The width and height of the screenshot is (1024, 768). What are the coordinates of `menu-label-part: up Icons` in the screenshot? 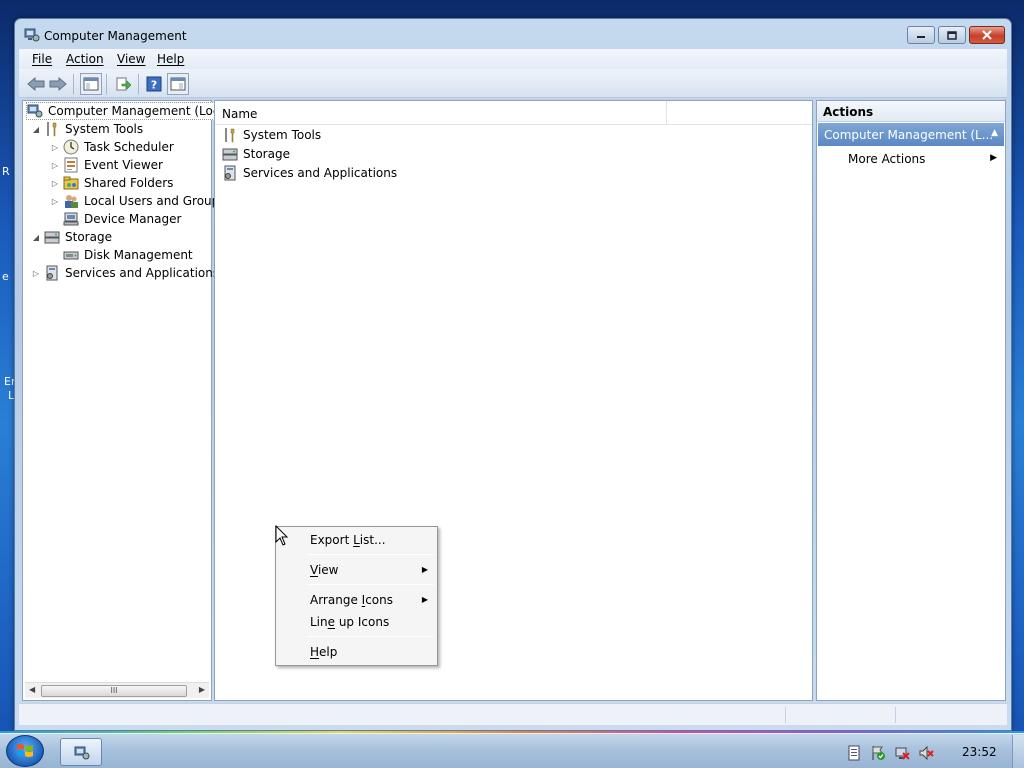 It's located at (362, 622).